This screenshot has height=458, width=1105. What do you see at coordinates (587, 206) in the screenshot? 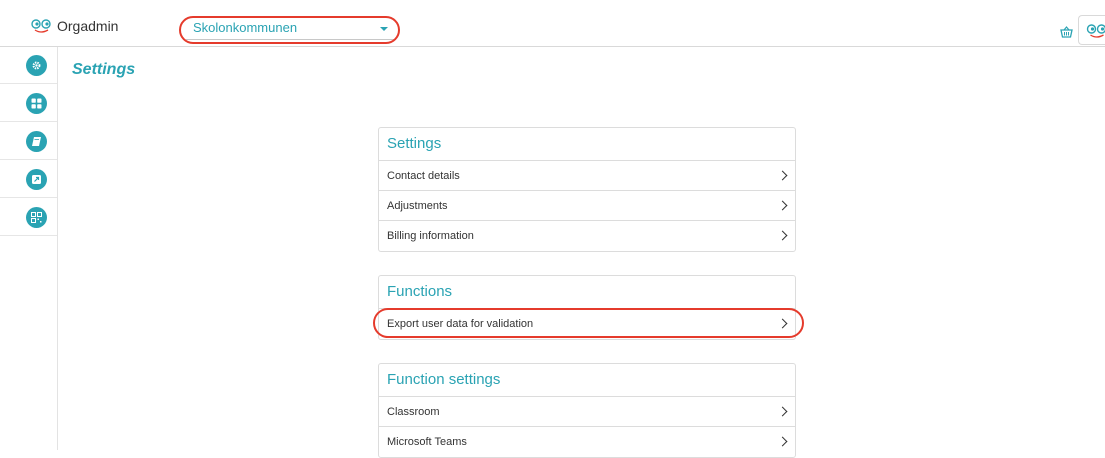
I see `row-adjustments: Adjustments` at bounding box center [587, 206].